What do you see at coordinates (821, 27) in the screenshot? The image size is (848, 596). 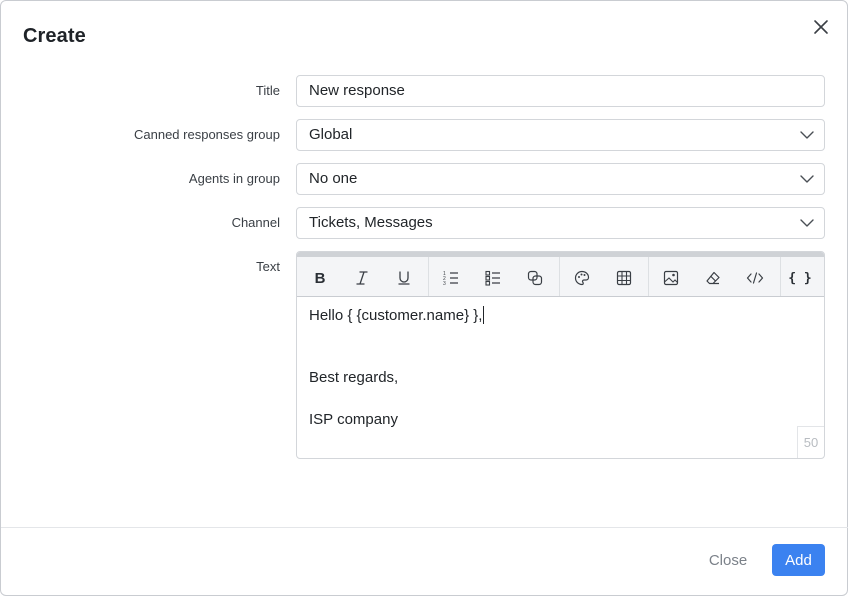 I see `close-icon` at bounding box center [821, 27].